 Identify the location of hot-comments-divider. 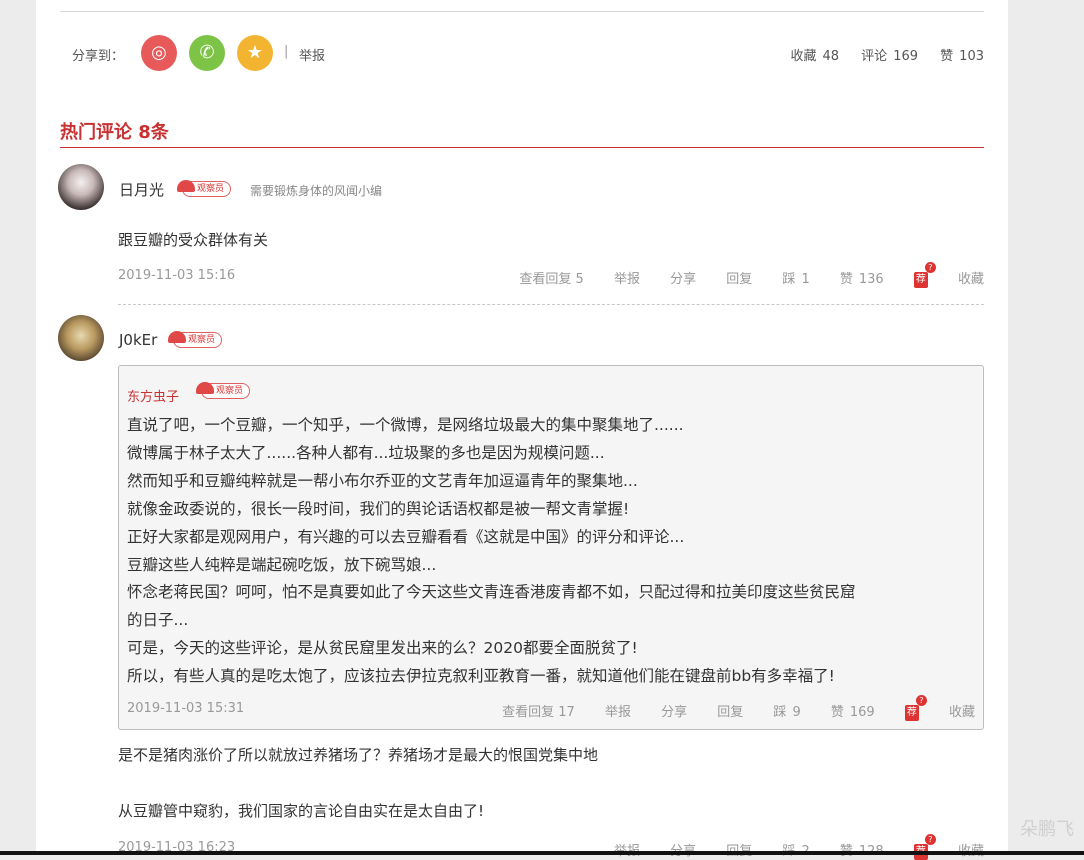
(522, 147).